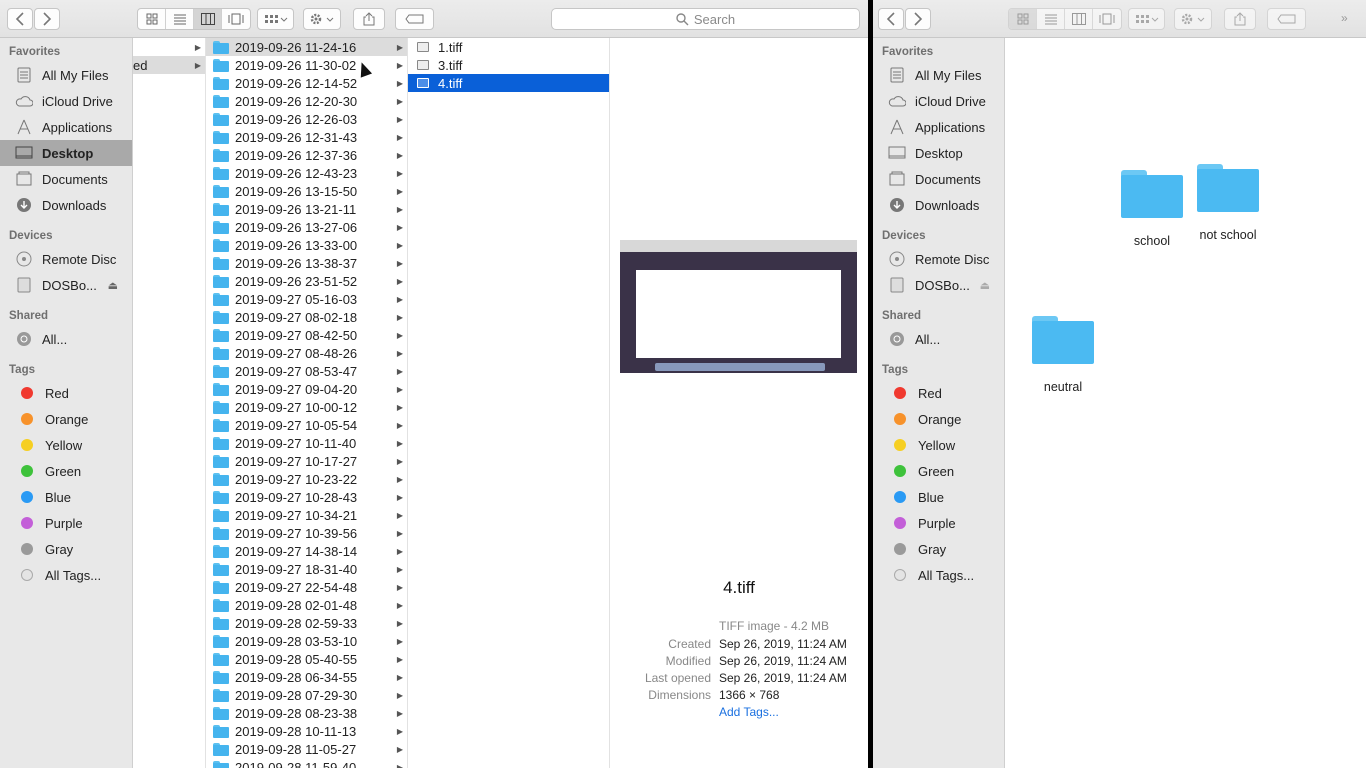  I want to click on folder-school: school, so click(1152, 209).